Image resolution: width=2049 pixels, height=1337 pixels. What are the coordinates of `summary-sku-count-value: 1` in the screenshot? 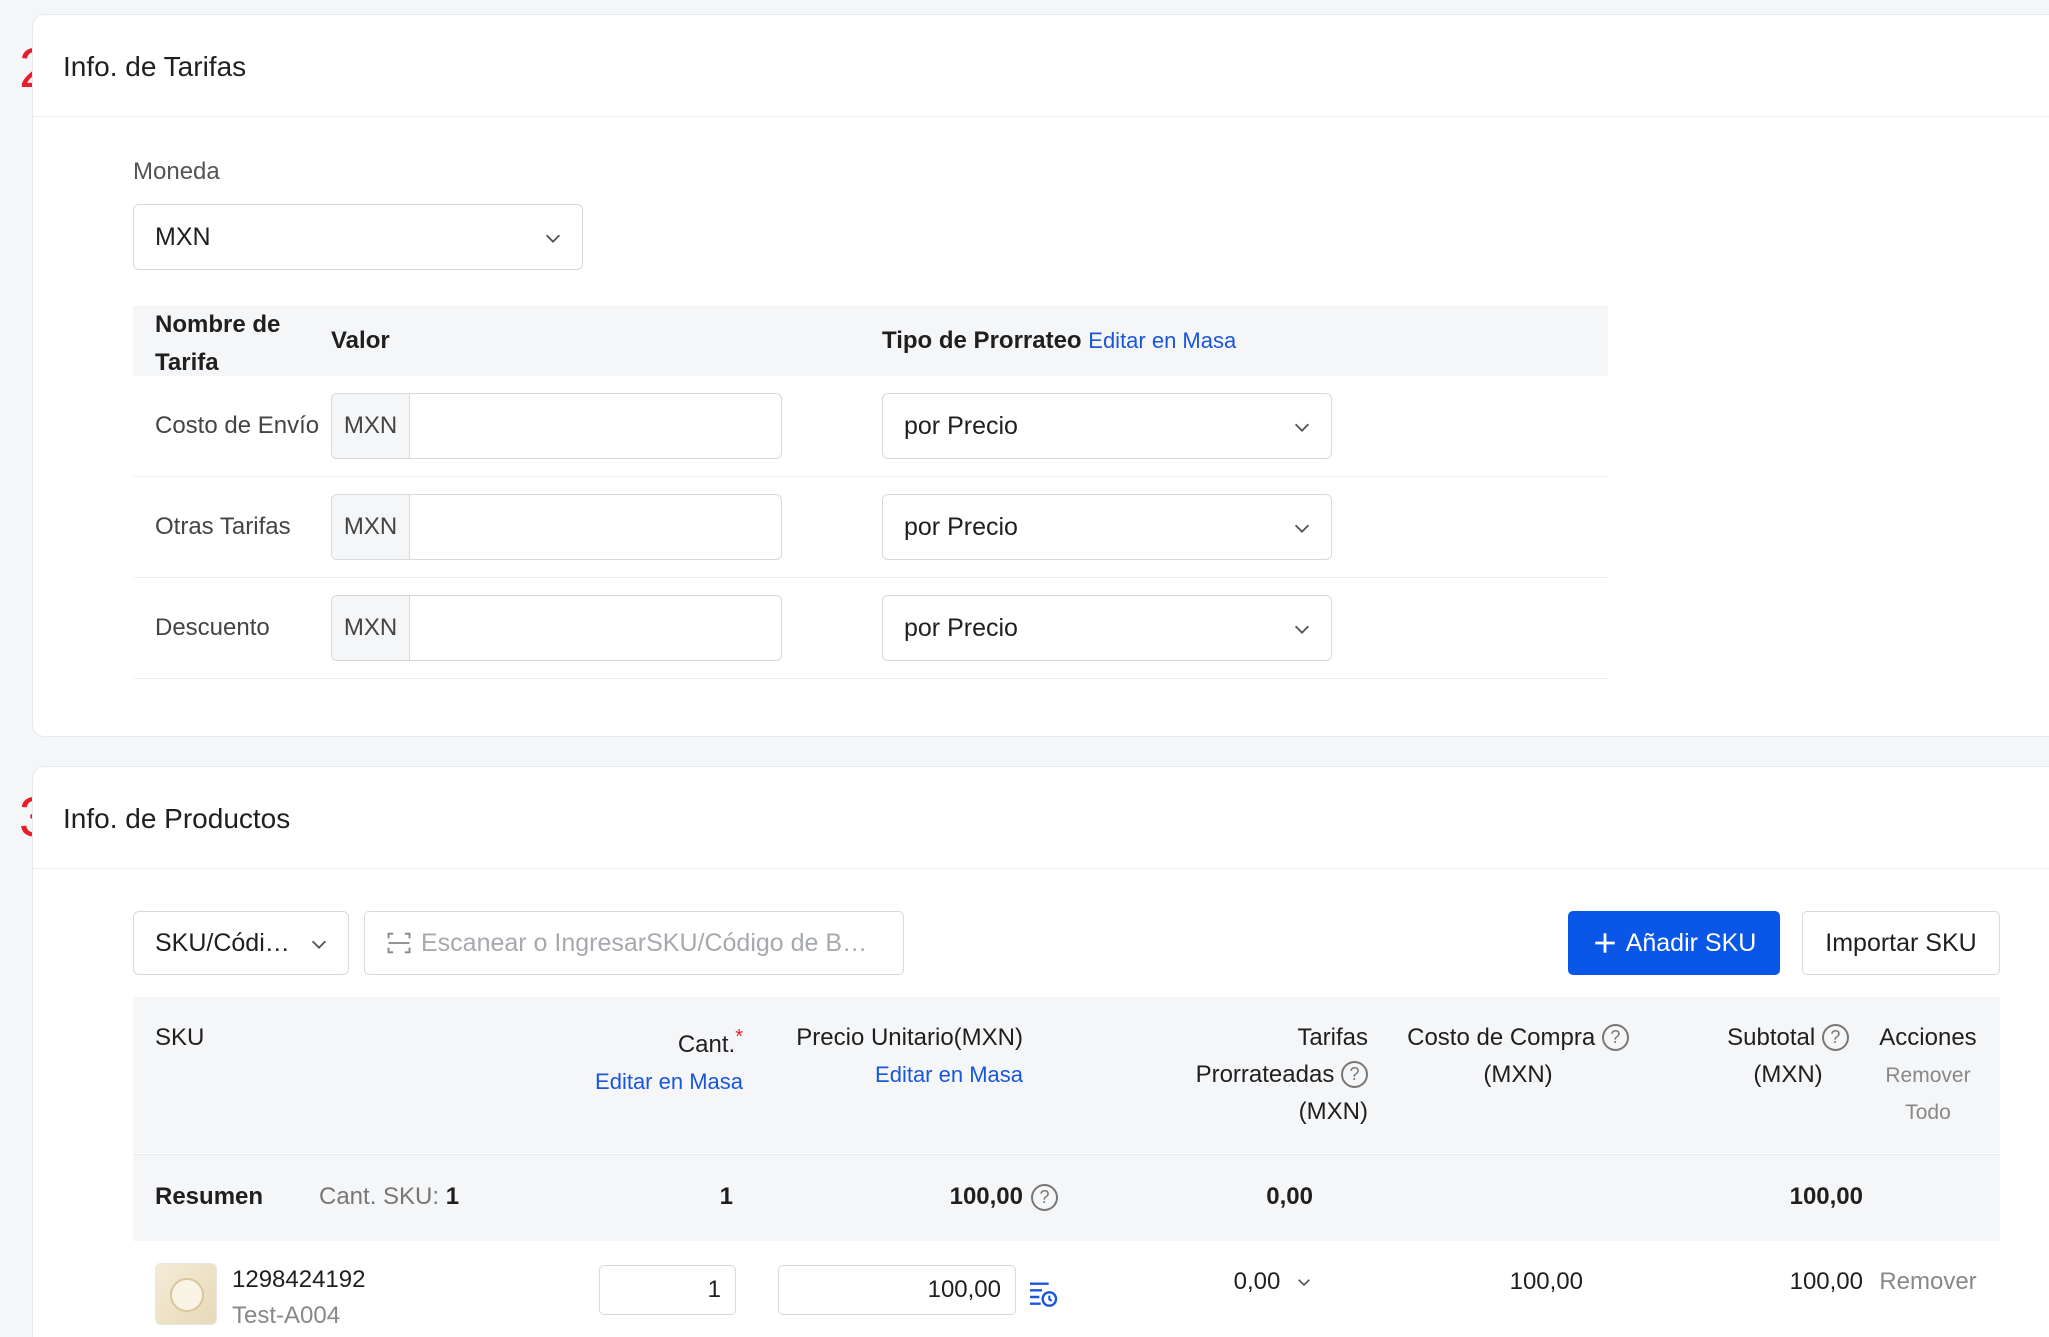 It's located at (452, 1196).